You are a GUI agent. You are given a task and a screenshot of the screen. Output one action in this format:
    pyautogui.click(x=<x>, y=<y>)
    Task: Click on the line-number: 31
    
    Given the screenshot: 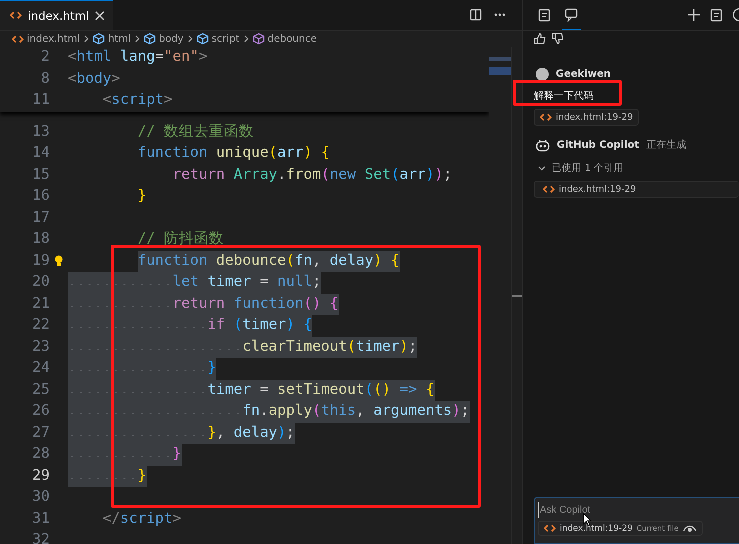 What is the action you would take?
    pyautogui.click(x=41, y=519)
    